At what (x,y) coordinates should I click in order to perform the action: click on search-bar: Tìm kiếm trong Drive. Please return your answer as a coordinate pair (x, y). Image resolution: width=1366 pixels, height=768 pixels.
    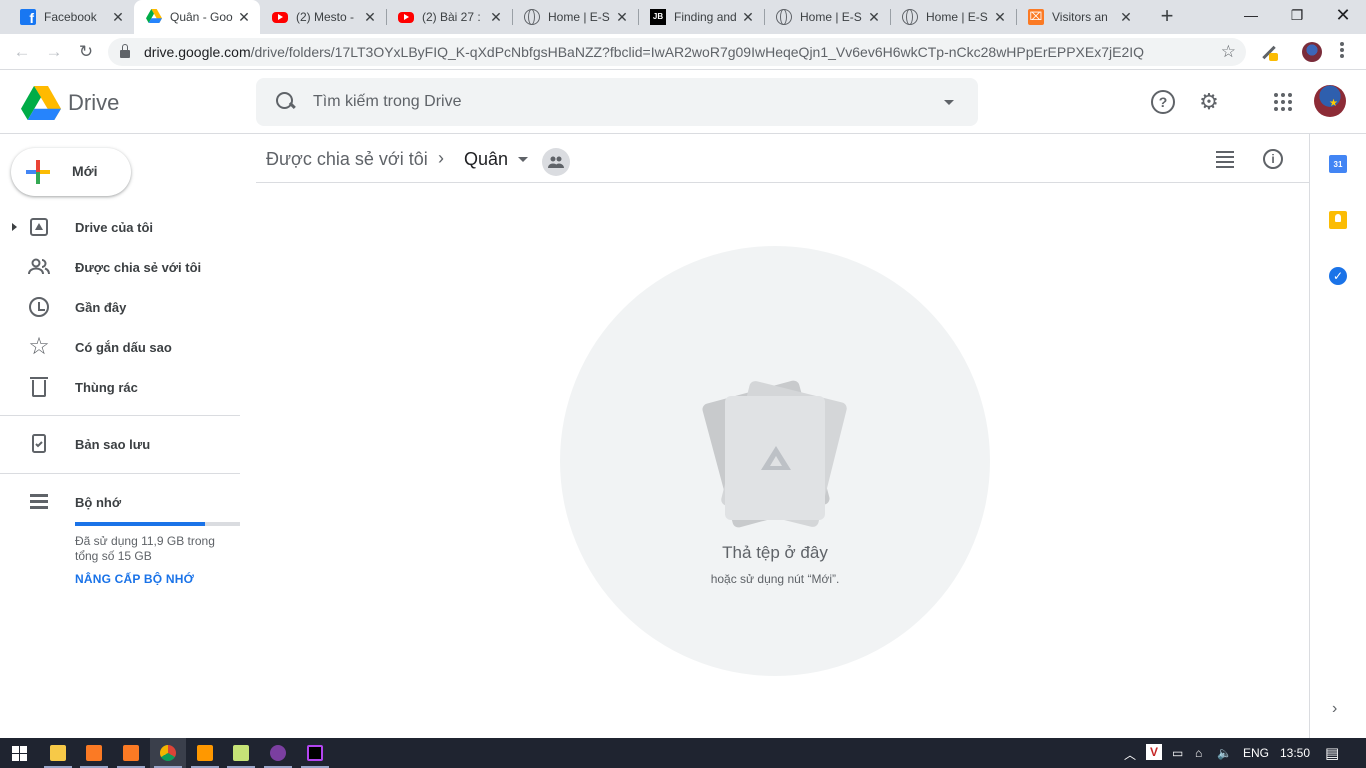
    Looking at the image, I should click on (617, 102).